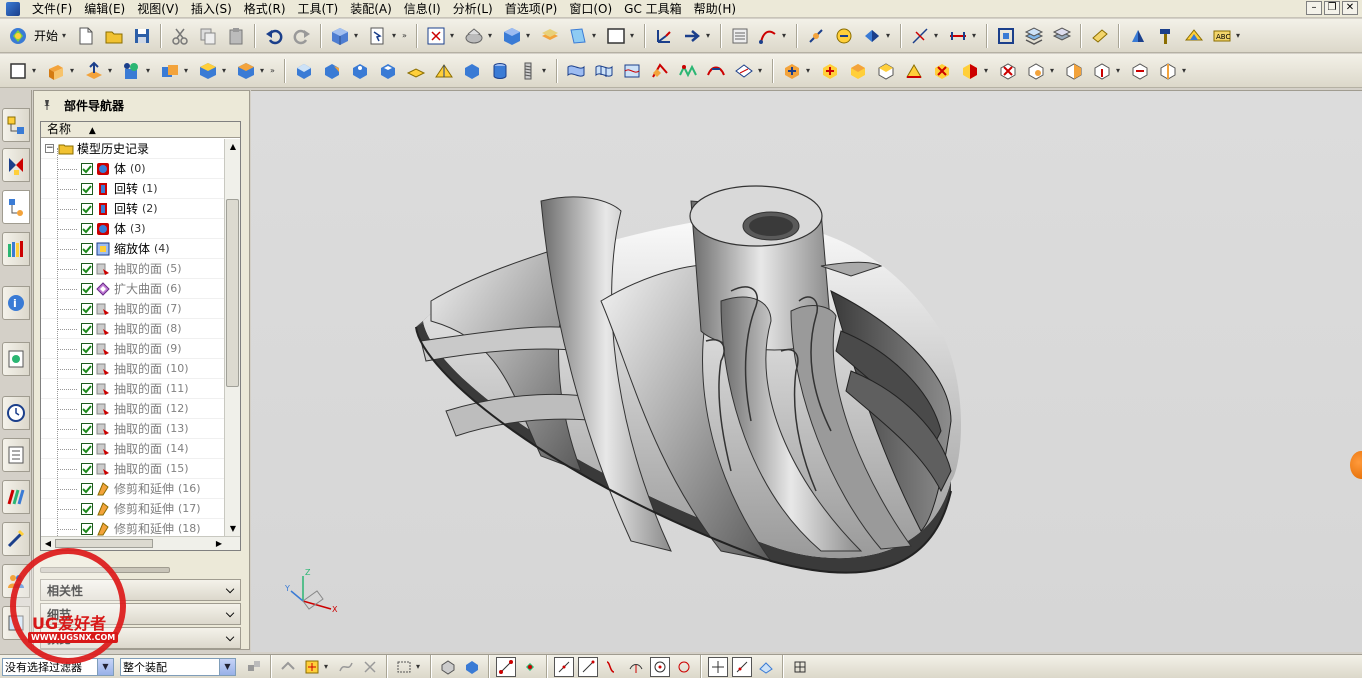 The height and width of the screenshot is (678, 1362). I want to click on tree-row-feature: 缩放体 (4), so click(132, 249).